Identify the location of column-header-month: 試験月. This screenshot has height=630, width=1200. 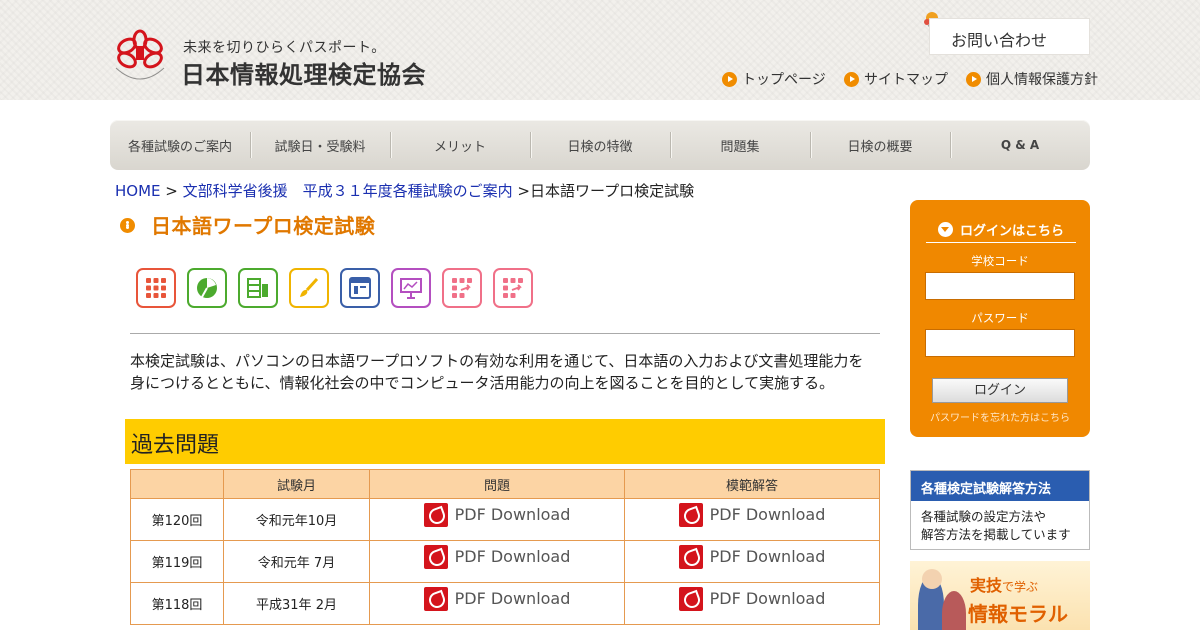
(296, 484).